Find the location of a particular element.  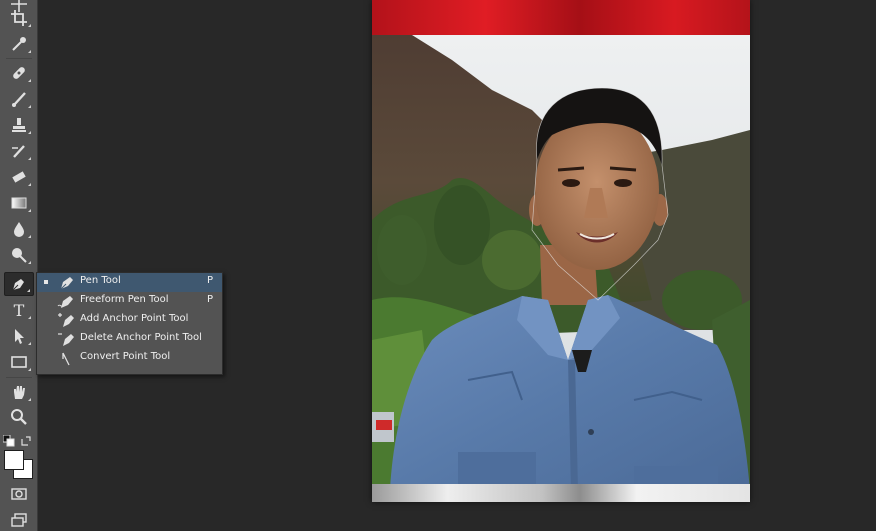

quick-mask-icon is located at coordinates (19, 494).